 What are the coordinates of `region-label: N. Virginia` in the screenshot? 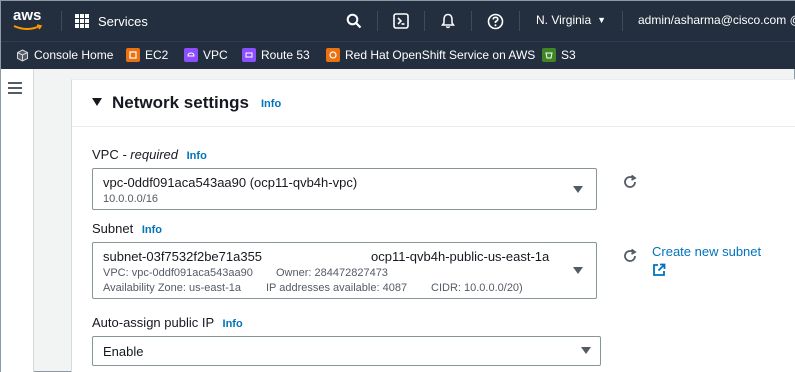 It's located at (564, 20).